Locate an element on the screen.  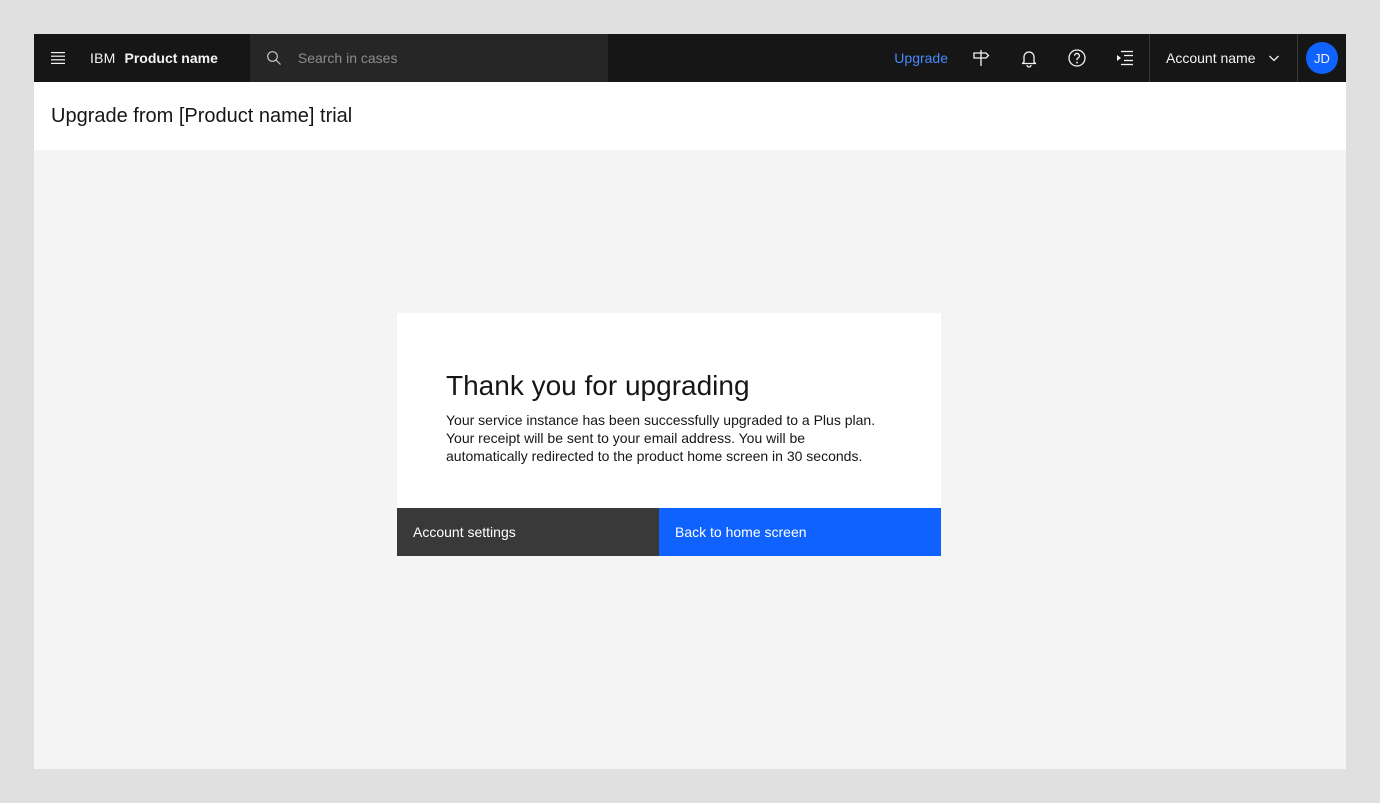
brand-product-name: Product name is located at coordinates (171, 58).